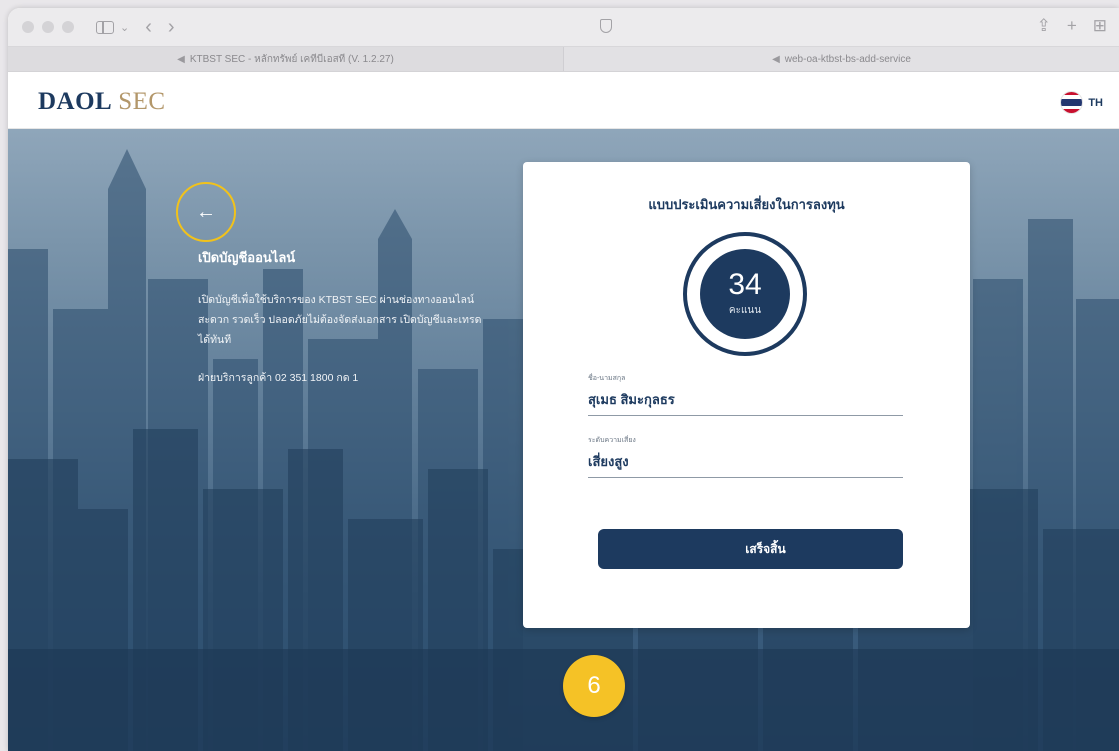 This screenshot has height=751, width=1119. Describe the element at coordinates (1095, 102) in the screenshot. I see `language-label: TH` at that location.